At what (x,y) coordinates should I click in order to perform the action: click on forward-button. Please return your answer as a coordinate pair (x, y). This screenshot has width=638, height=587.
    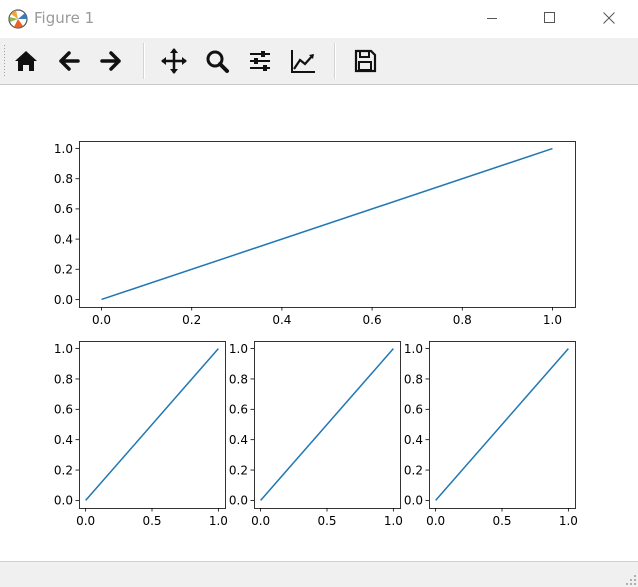
    Looking at the image, I should click on (111, 61).